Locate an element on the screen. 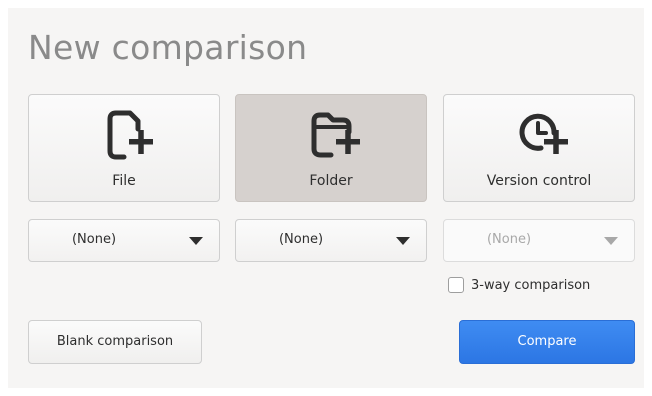 The width and height of the screenshot is (652, 396). blank-comparison-button: Blank comparison is located at coordinates (115, 342).